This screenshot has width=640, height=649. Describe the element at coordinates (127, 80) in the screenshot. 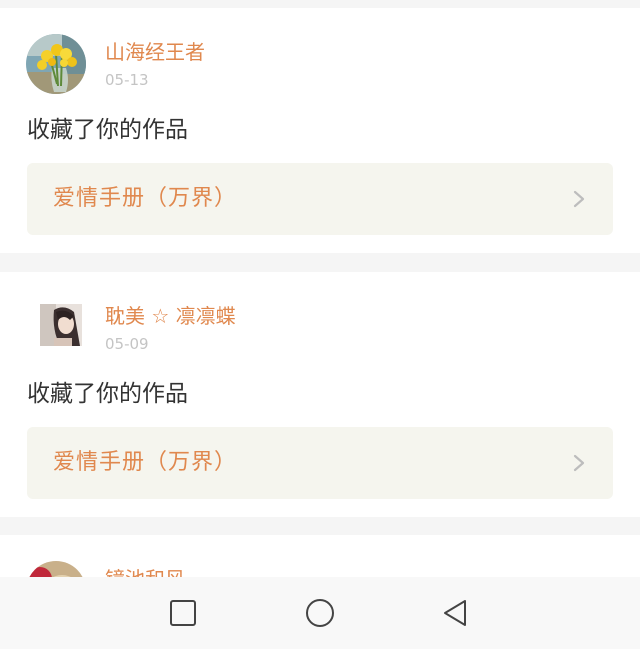

I see `notification-date: 05-13` at that location.